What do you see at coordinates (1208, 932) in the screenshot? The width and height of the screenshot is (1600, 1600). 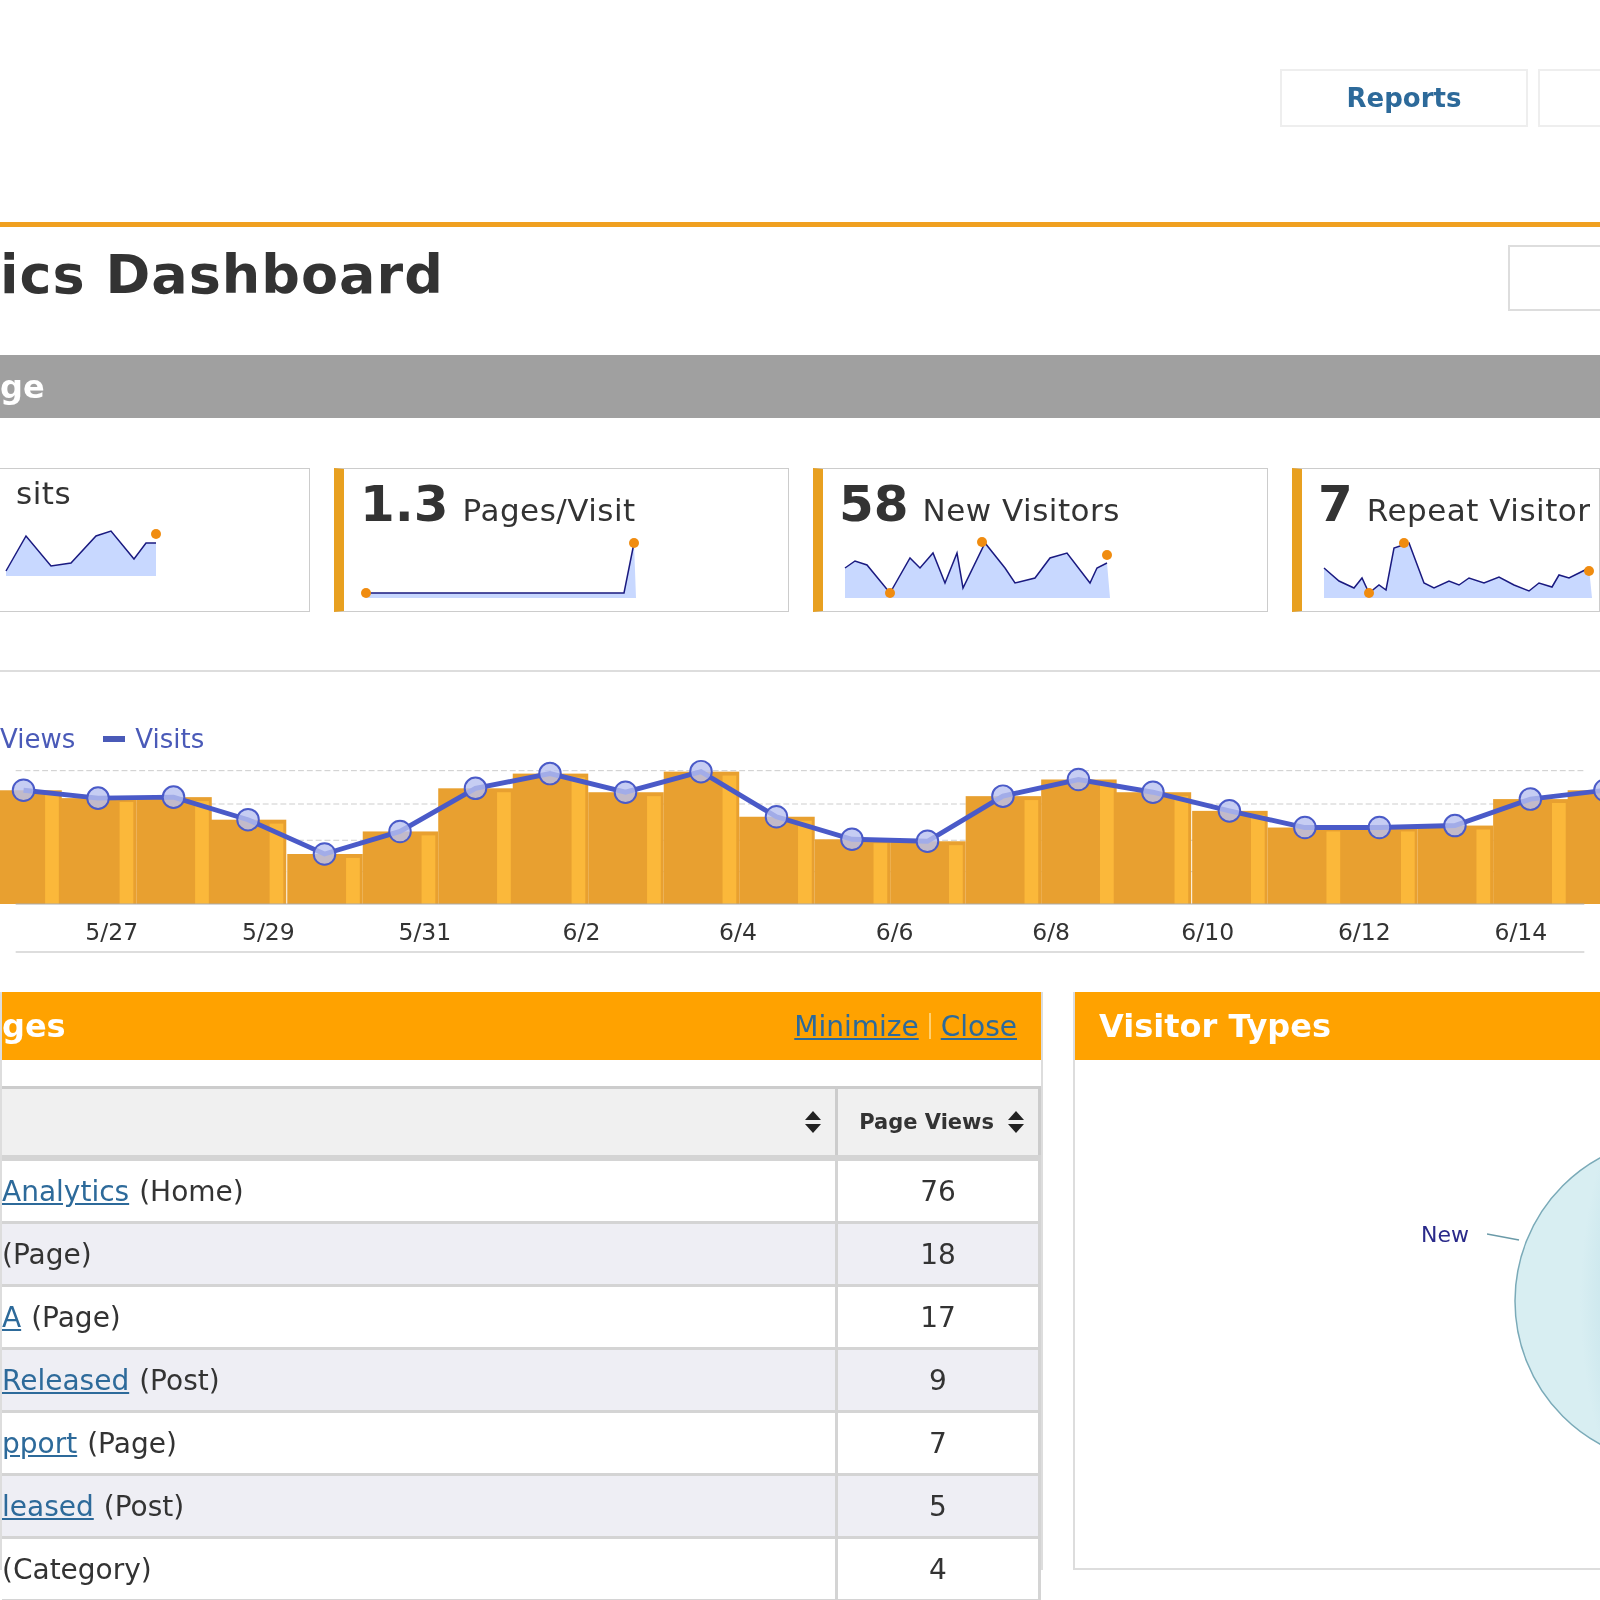 I see `axis-label: 6/10` at bounding box center [1208, 932].